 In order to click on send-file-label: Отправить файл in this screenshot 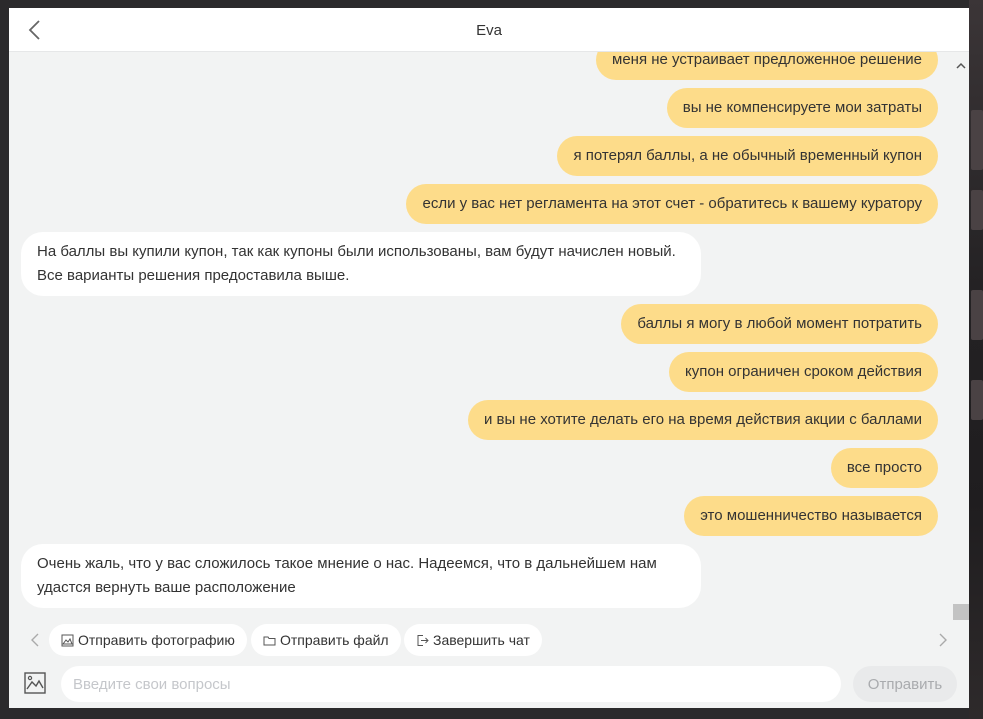, I will do `click(334, 640)`.